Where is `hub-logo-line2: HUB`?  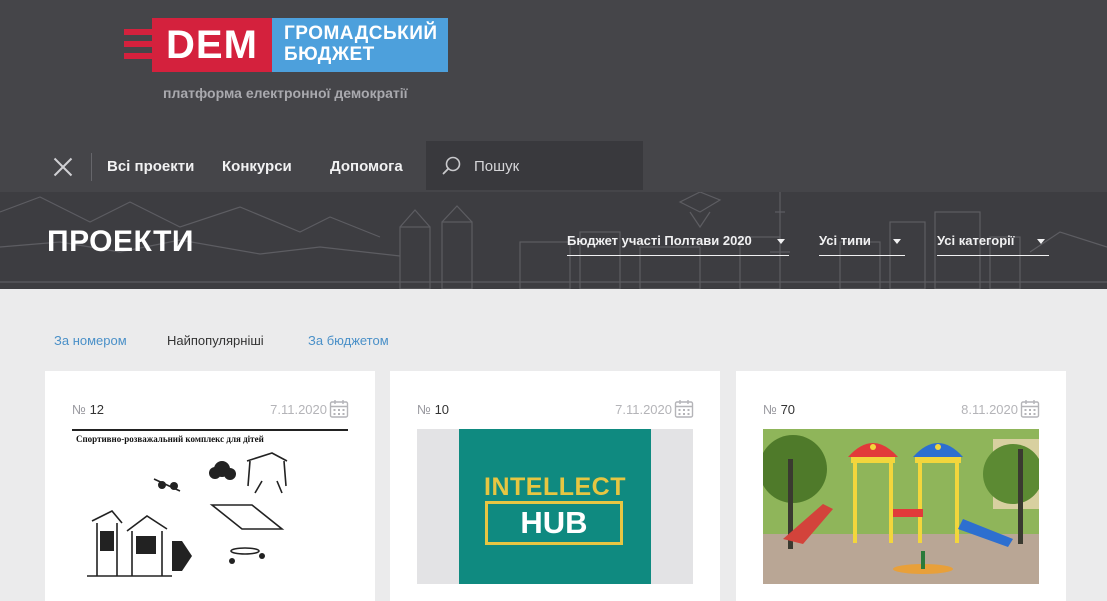 hub-logo-line2: HUB is located at coordinates (554, 523).